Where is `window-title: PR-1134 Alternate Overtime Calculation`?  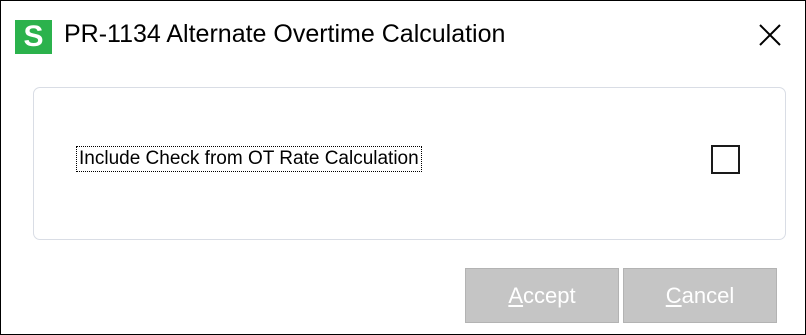
window-title: PR-1134 Alternate Overtime Calculation is located at coordinates (285, 34).